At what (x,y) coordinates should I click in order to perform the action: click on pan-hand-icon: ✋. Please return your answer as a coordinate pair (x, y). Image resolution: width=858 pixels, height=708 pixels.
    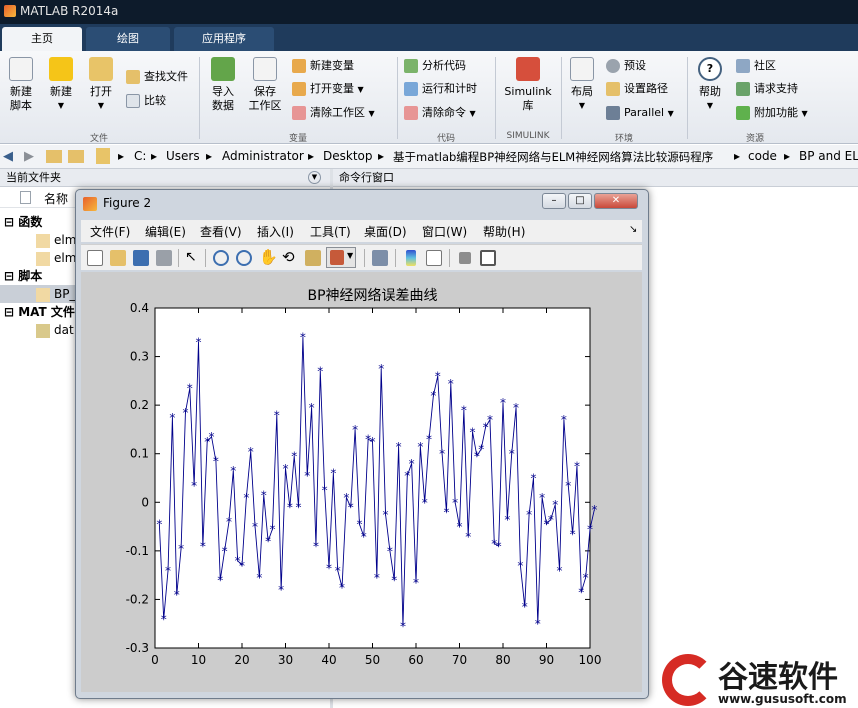
    Looking at the image, I should click on (268, 257).